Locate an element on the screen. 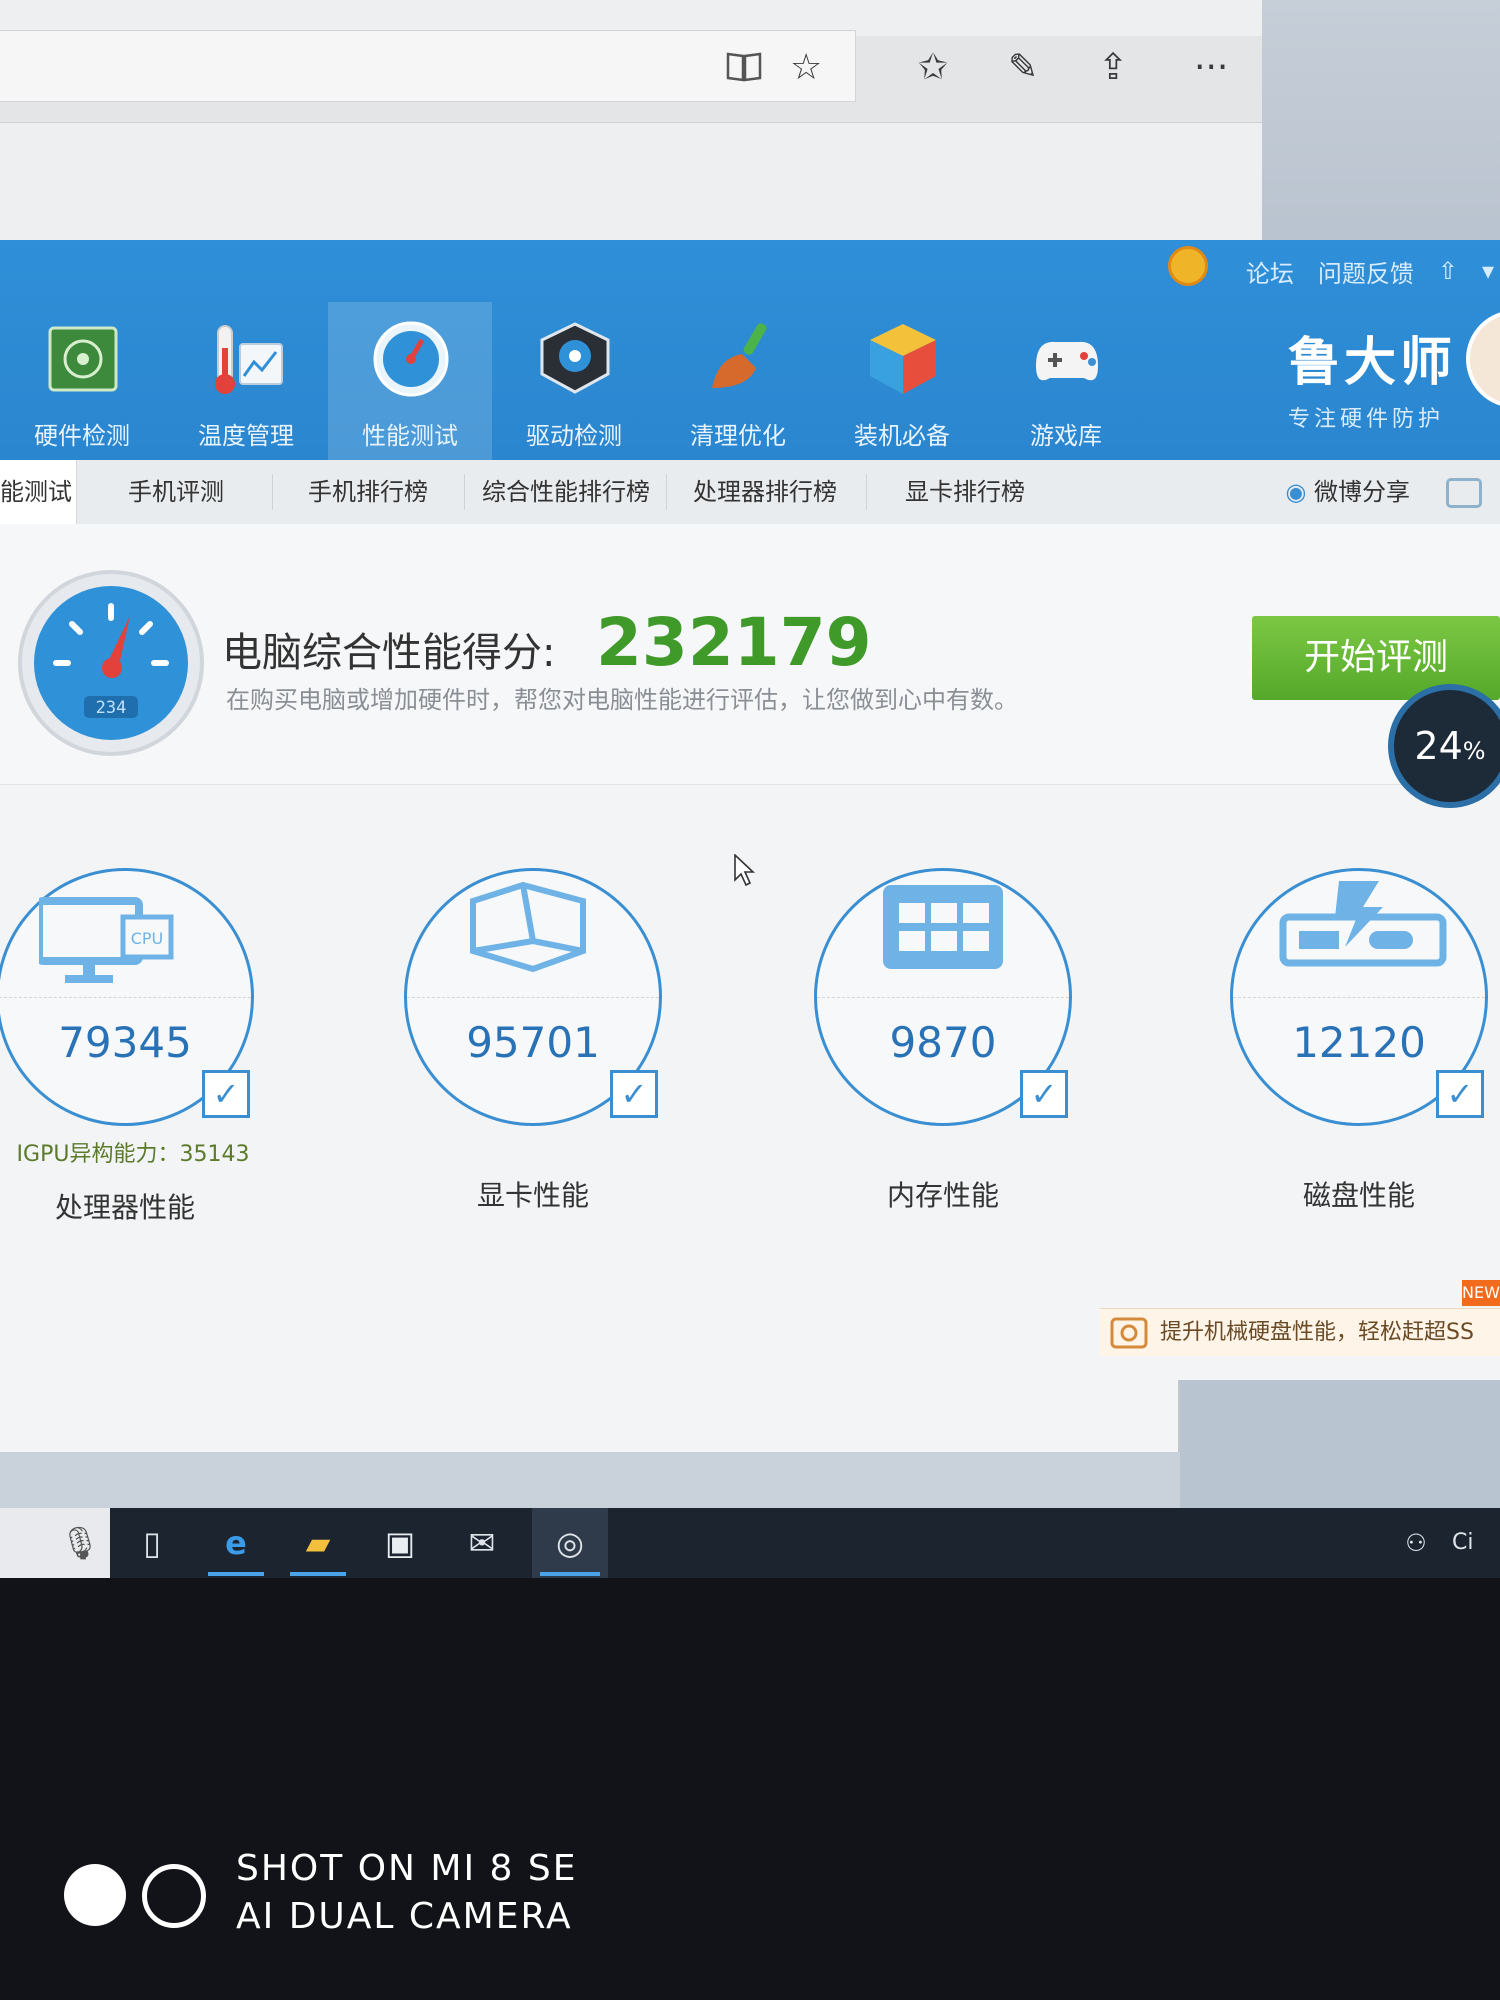 This screenshot has height=2000, width=1500. disk-drive-icon is located at coordinates (1363, 924).